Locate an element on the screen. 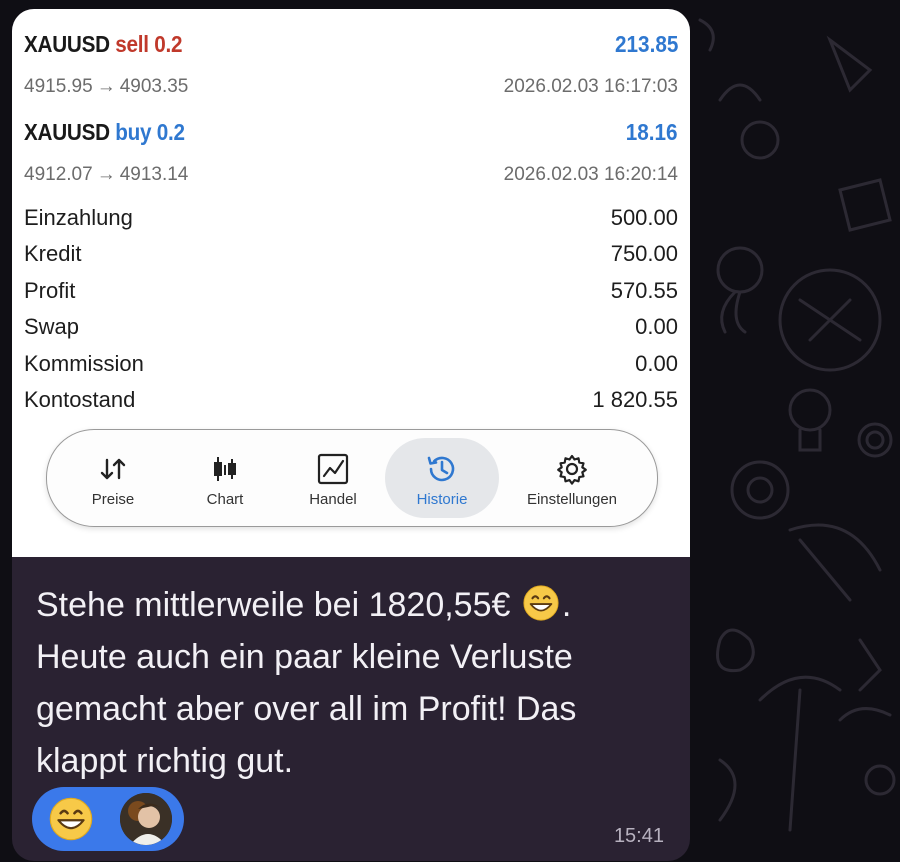  summary-label: Swap is located at coordinates (52, 327).